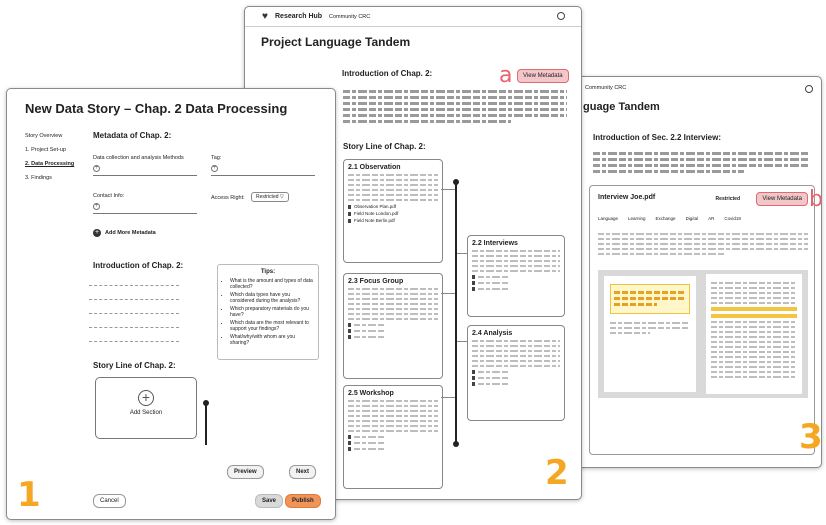  I want to click on contact-field, so click(145, 213).